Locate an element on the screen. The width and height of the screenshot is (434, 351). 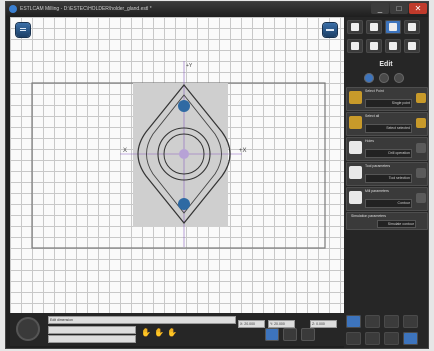
mount-hole-top is located at coordinates (184, 106).